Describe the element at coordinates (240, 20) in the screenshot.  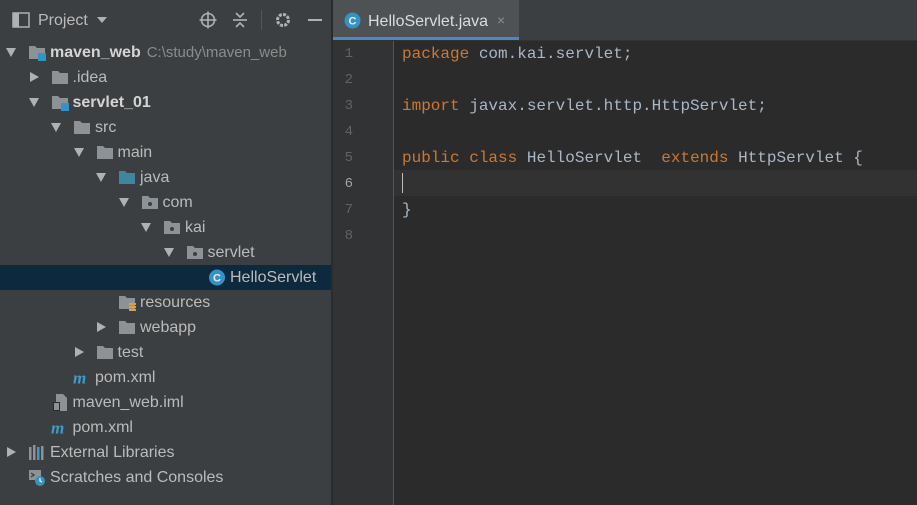
I see `collapse-all-icon` at that location.